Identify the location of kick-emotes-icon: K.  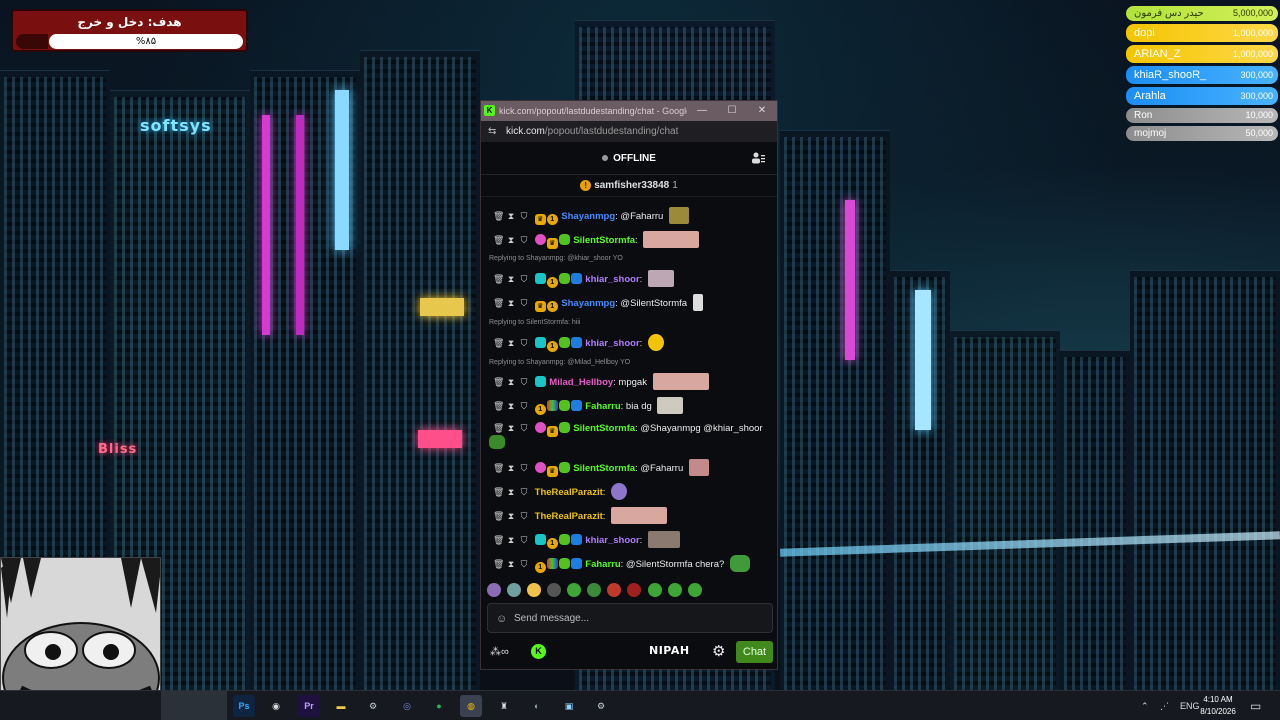
(538, 651).